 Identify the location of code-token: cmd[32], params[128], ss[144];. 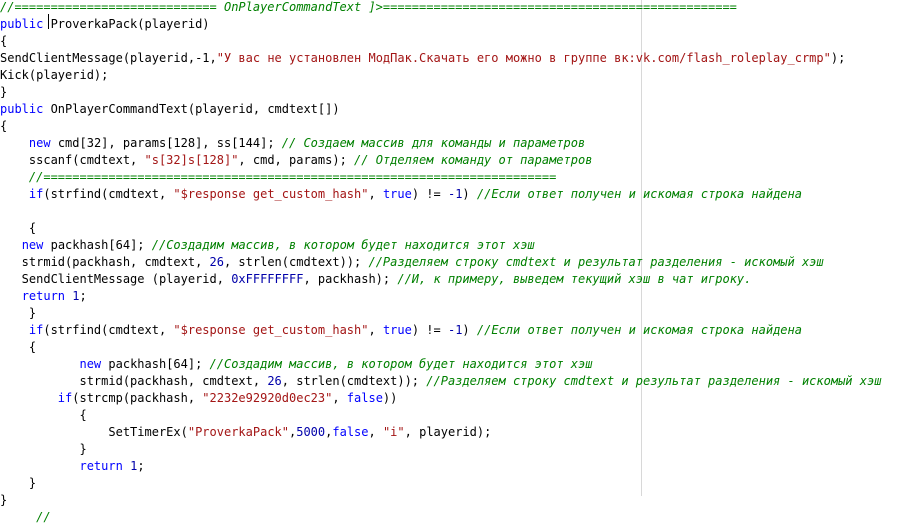
(166, 143).